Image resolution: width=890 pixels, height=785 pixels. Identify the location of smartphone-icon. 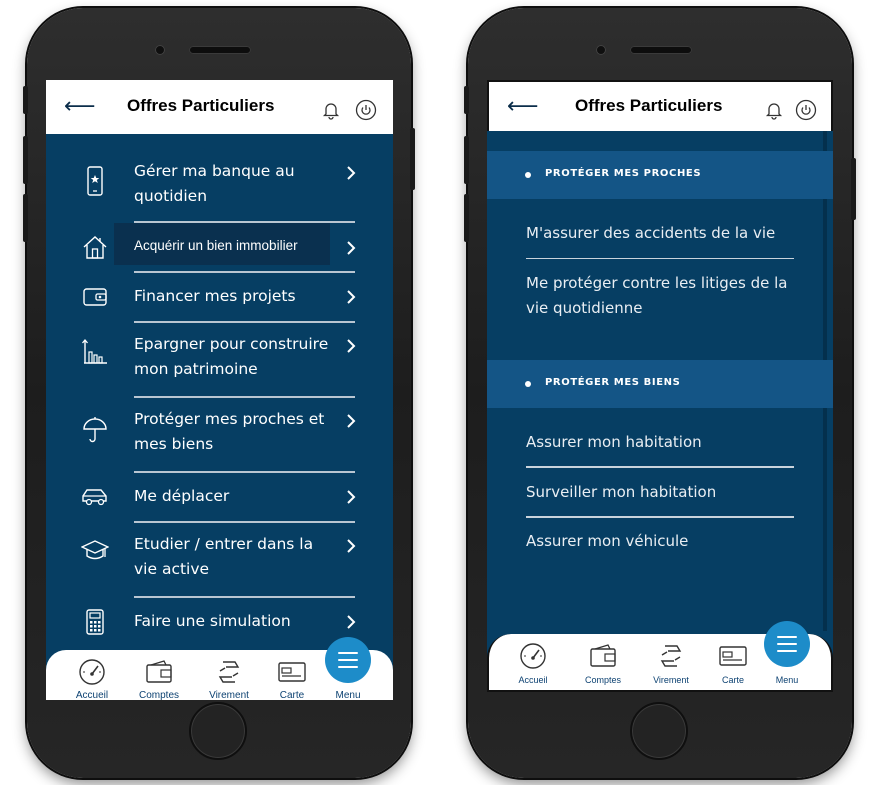
(95, 181).